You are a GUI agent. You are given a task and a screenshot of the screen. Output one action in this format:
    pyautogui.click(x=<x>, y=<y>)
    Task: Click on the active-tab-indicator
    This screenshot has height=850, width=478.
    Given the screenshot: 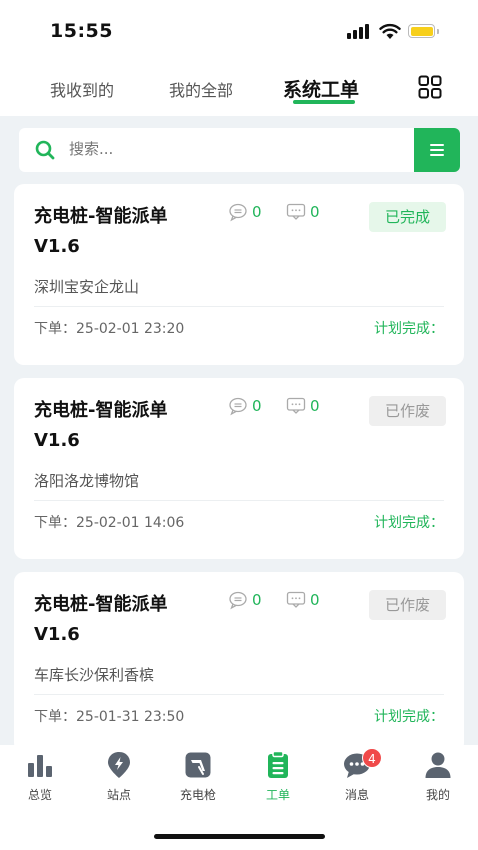 What is the action you would take?
    pyautogui.click(x=324, y=102)
    